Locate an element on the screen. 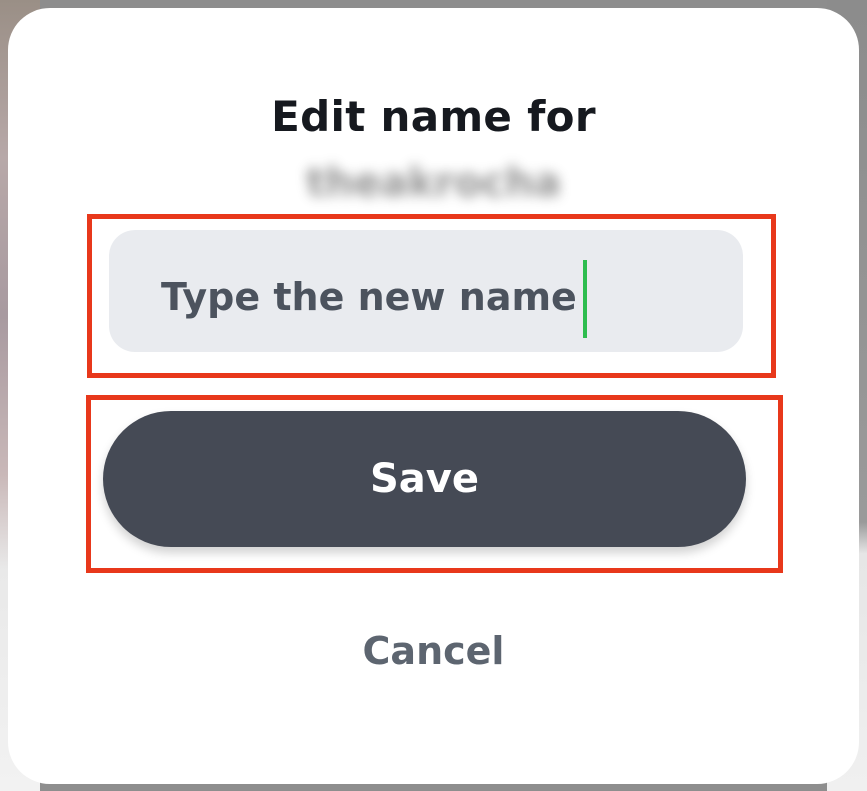 The width and height of the screenshot is (867, 791). blurred-username: theakrocha is located at coordinates (433, 183).